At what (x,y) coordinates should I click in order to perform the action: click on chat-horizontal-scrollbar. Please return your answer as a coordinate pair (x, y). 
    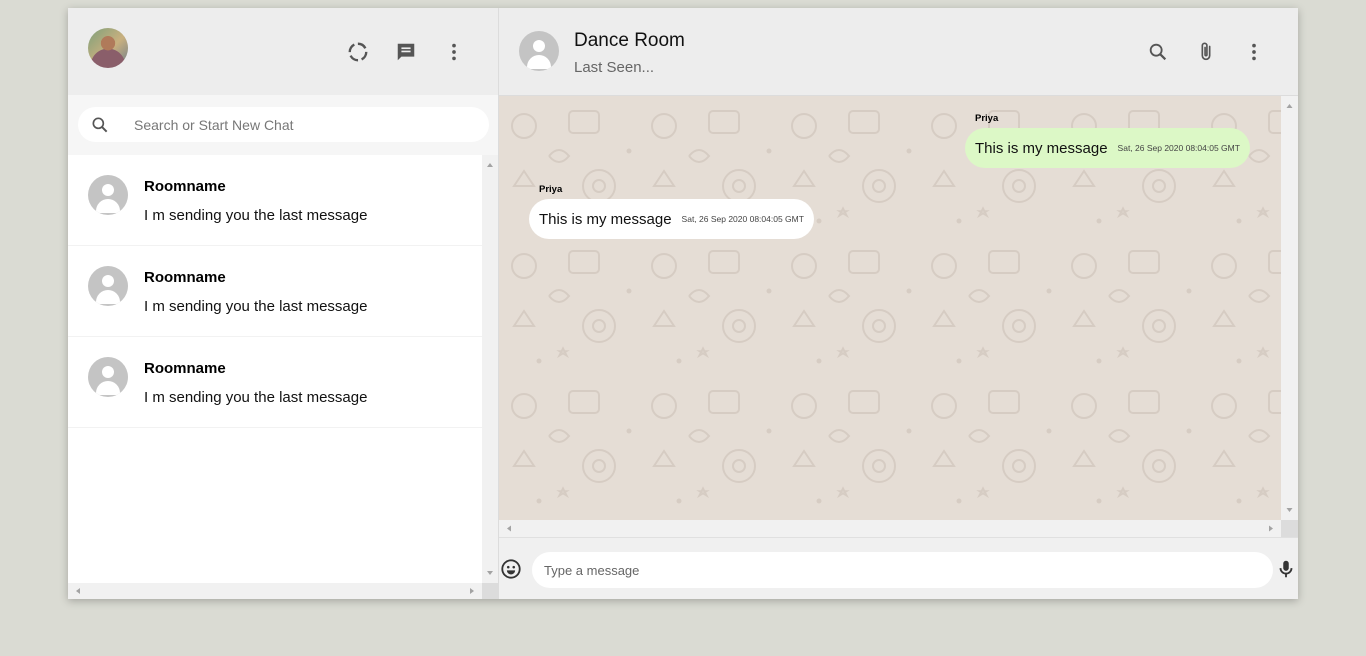
    Looking at the image, I should click on (890, 528).